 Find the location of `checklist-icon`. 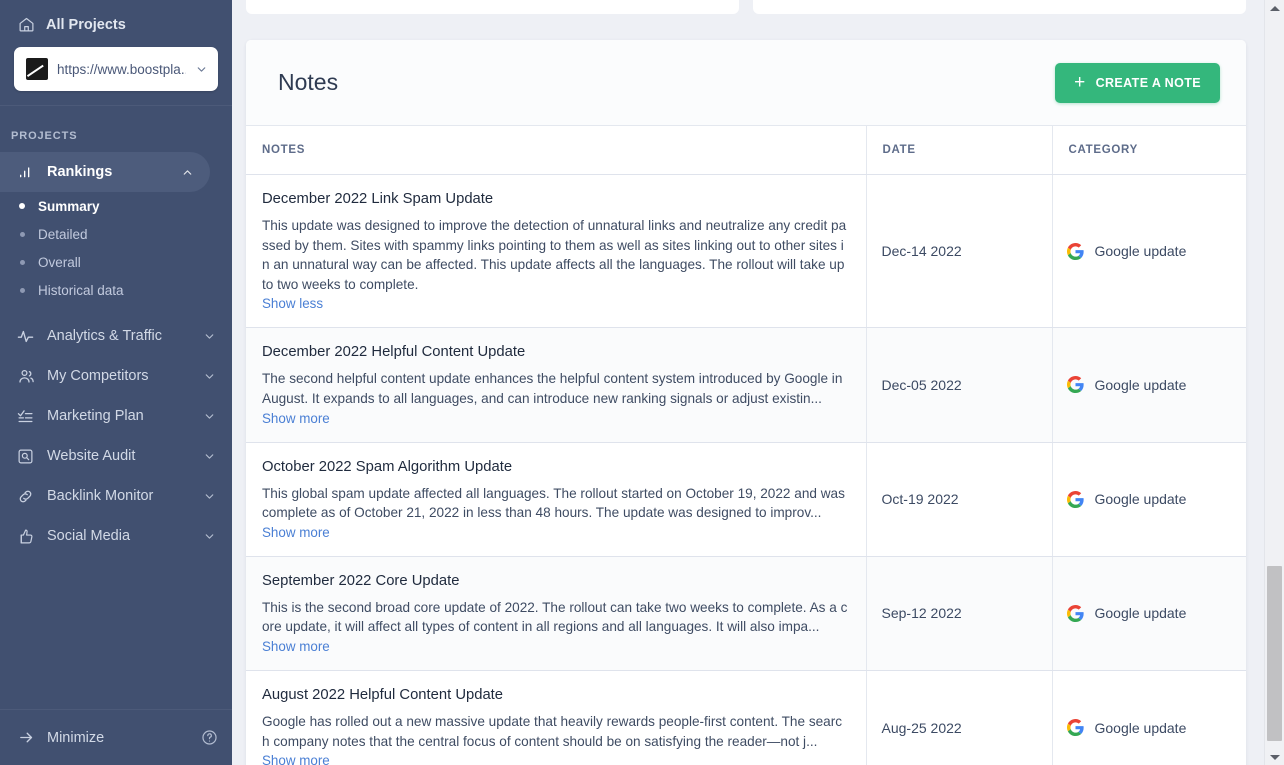

checklist-icon is located at coordinates (25, 416).